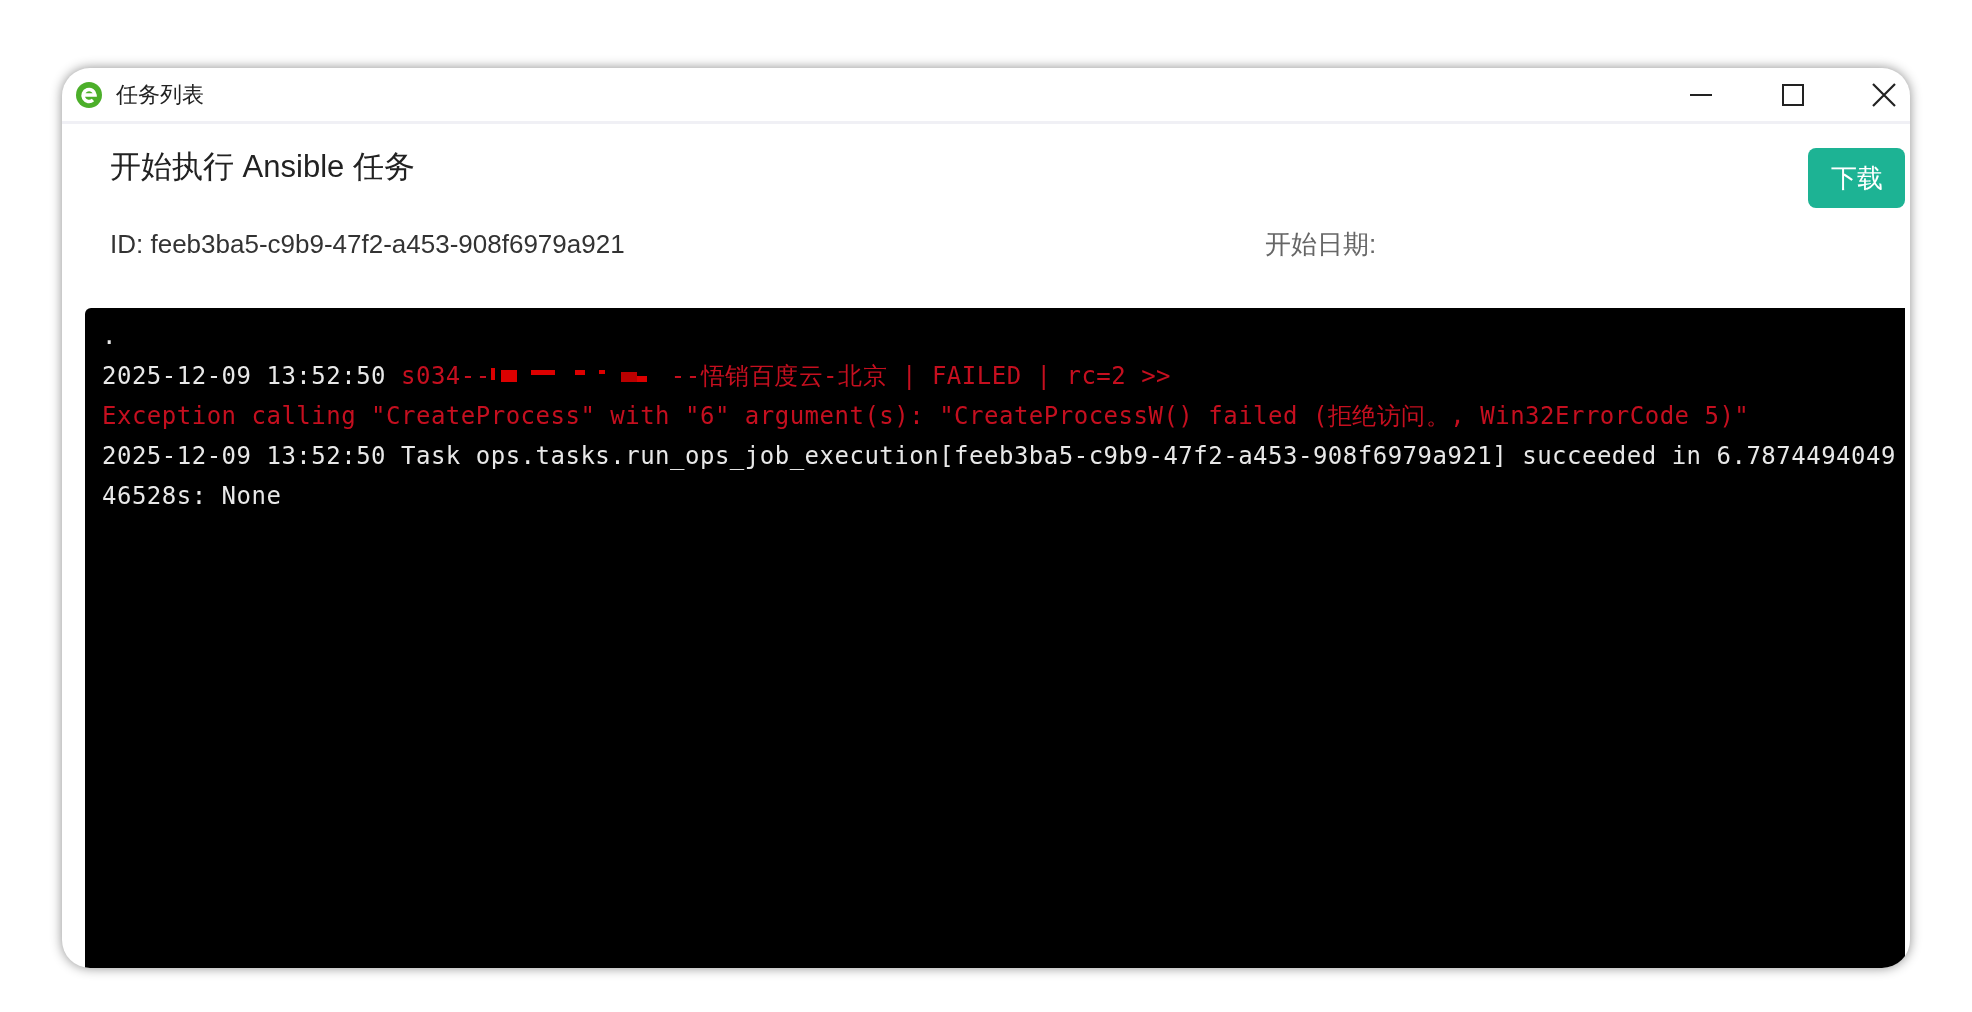 This screenshot has width=1972, height=1012. What do you see at coordinates (926, 416) in the screenshot?
I see `error-log-text: Exception calling "CreateProcess" with "6" argument(s): "CreateProcessW() failed (拒绝访问。, Win32ErrorCode 5)"` at bounding box center [926, 416].